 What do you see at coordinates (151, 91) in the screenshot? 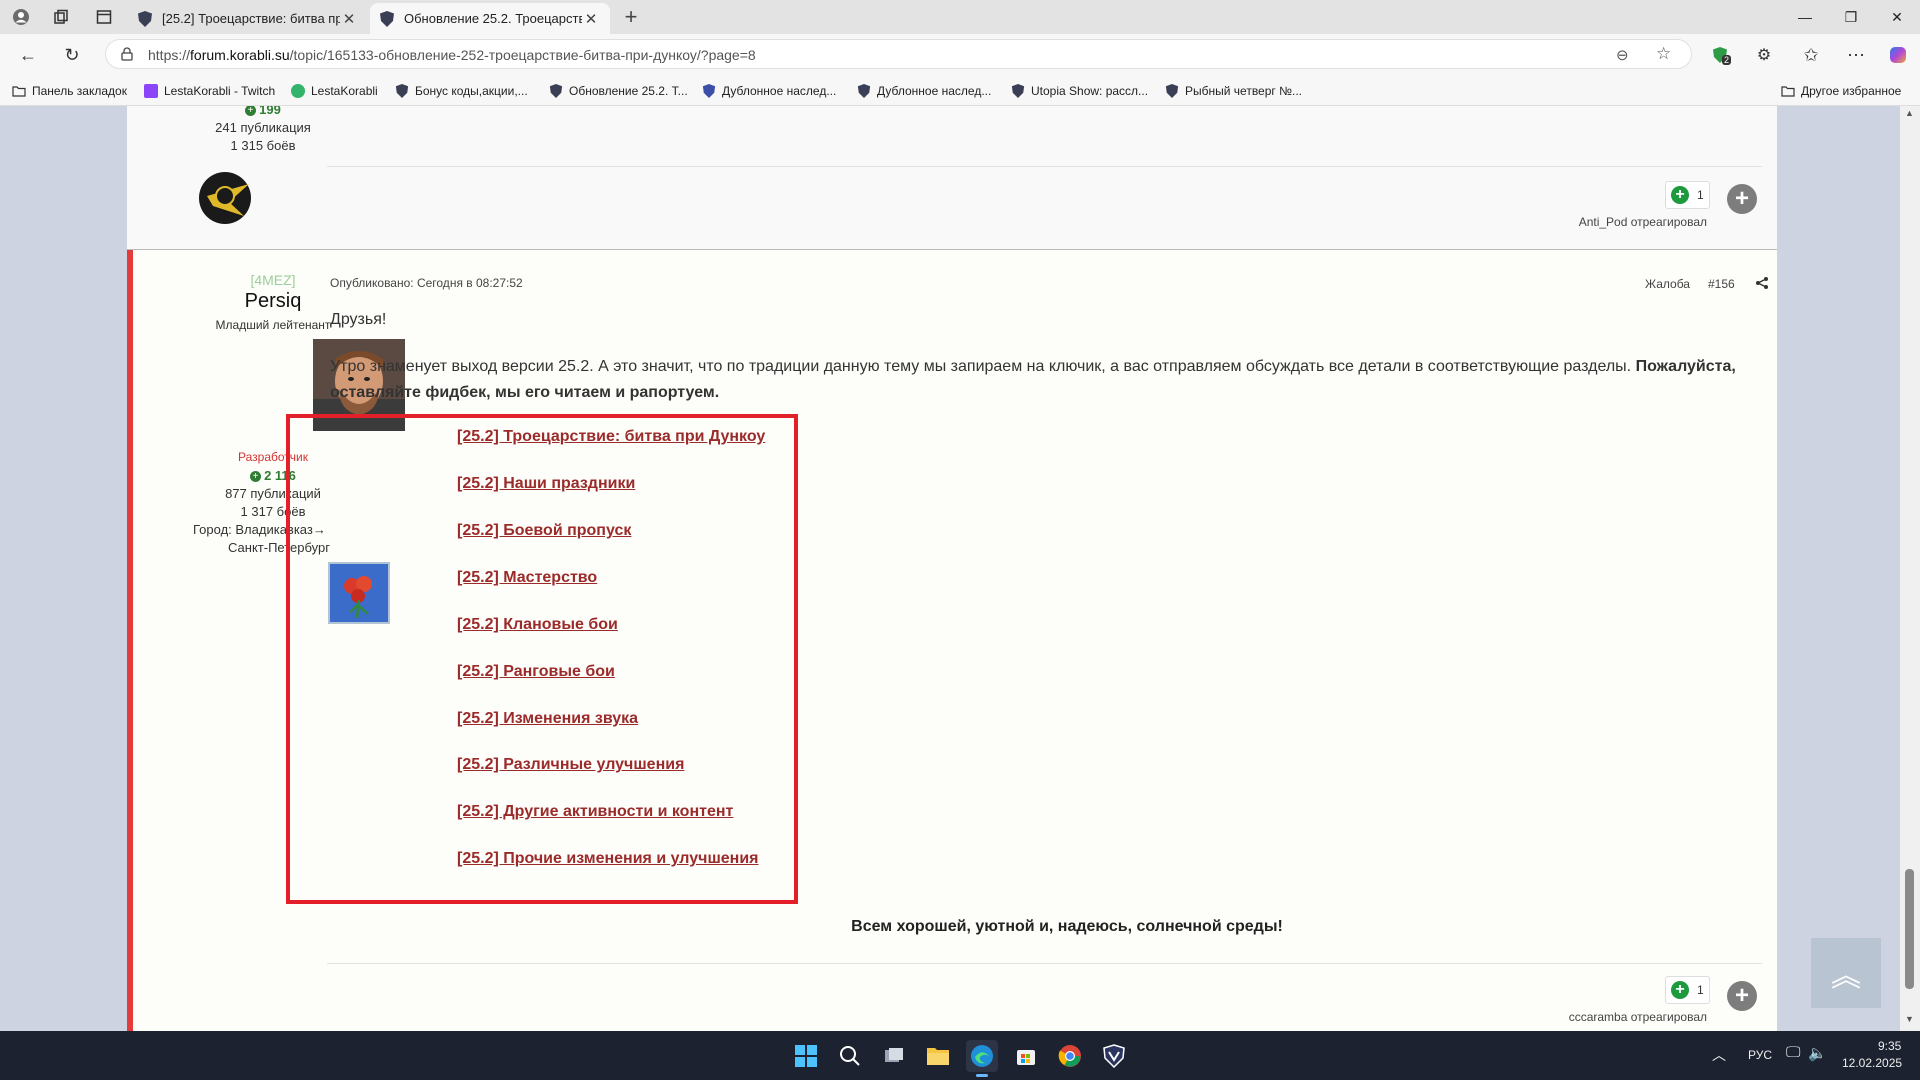
I see `twitch-icon` at bounding box center [151, 91].